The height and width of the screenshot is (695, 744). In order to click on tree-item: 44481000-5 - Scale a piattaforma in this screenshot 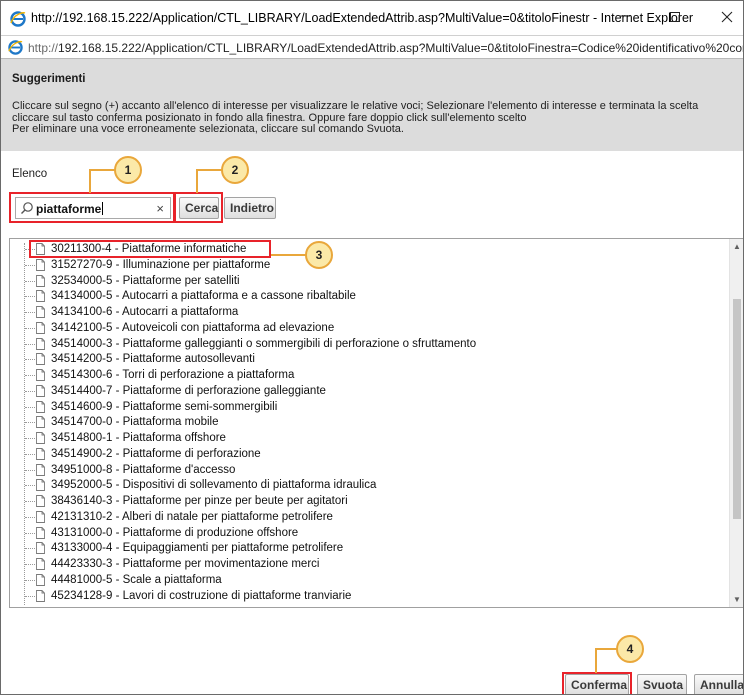, I will do `click(360, 580)`.